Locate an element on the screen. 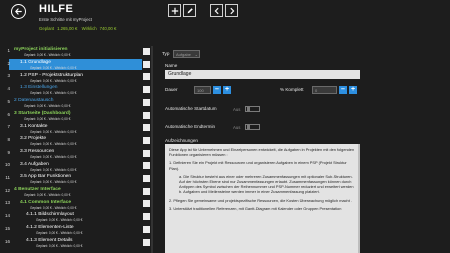 This screenshot has height=253, width=450. task-list-scrollbar is located at coordinates (152, 149).